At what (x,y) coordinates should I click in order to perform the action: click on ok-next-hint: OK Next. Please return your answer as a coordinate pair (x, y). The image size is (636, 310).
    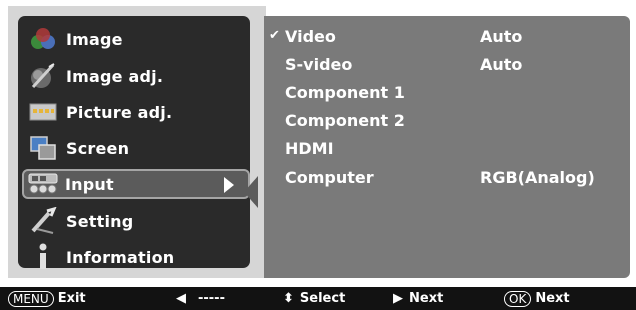
    Looking at the image, I should click on (537, 298).